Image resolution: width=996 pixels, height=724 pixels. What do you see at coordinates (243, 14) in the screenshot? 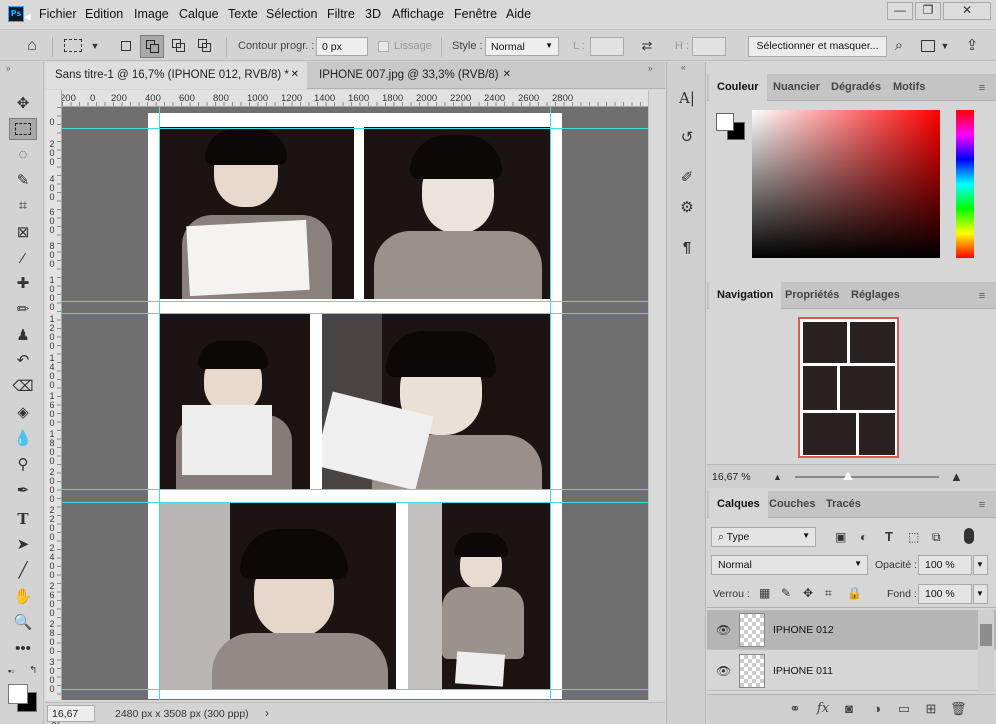
I see `menu-texte: Texte` at bounding box center [243, 14].